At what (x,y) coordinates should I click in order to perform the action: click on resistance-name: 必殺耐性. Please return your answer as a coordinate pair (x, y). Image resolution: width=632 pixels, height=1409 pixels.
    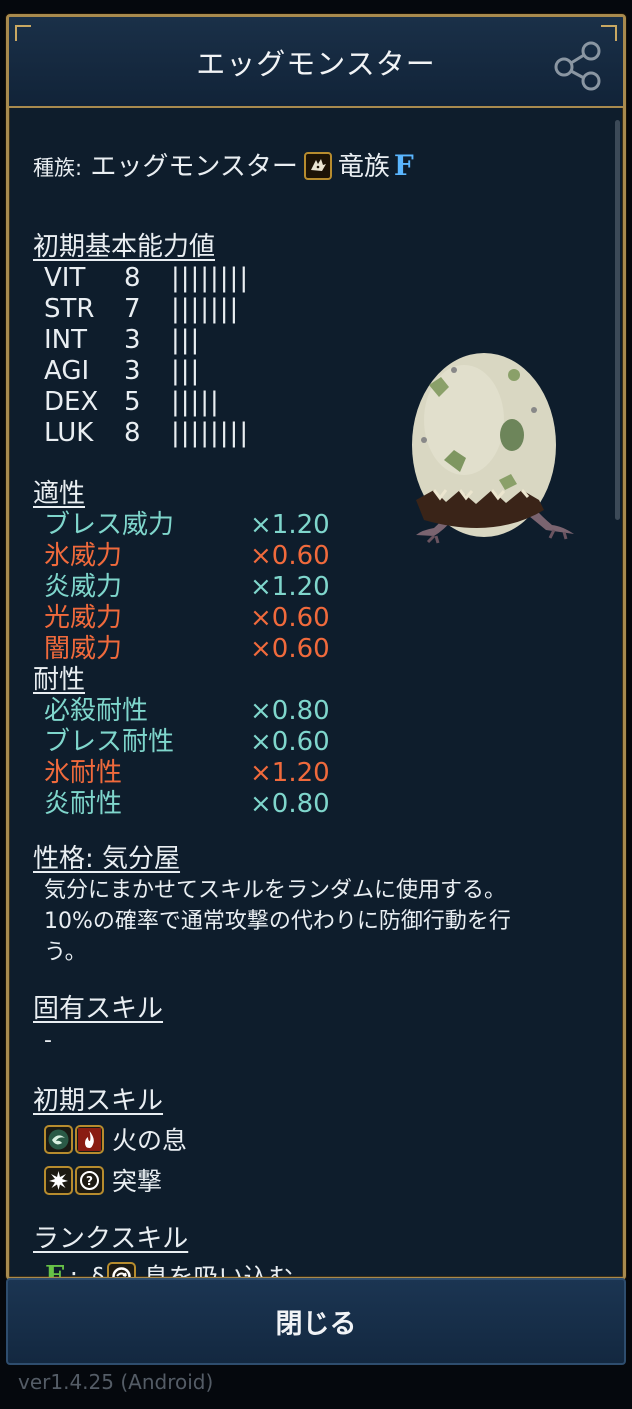
    Looking at the image, I should click on (96, 711).